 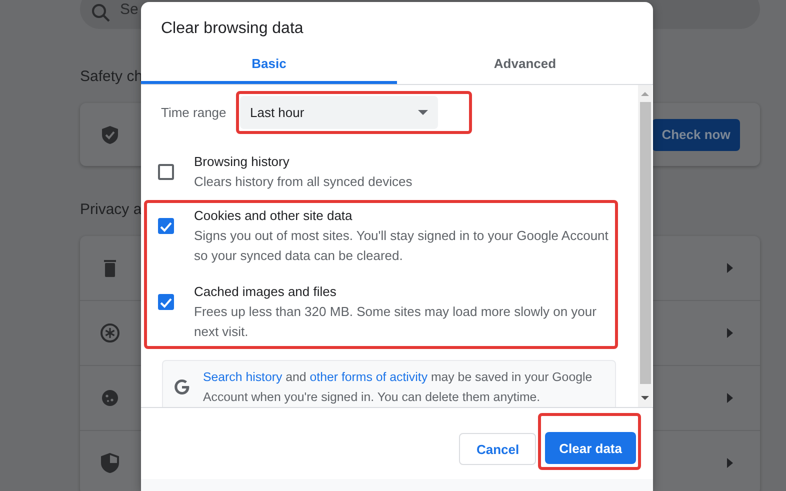 What do you see at coordinates (269, 65) in the screenshot?
I see `tab: Basic` at bounding box center [269, 65].